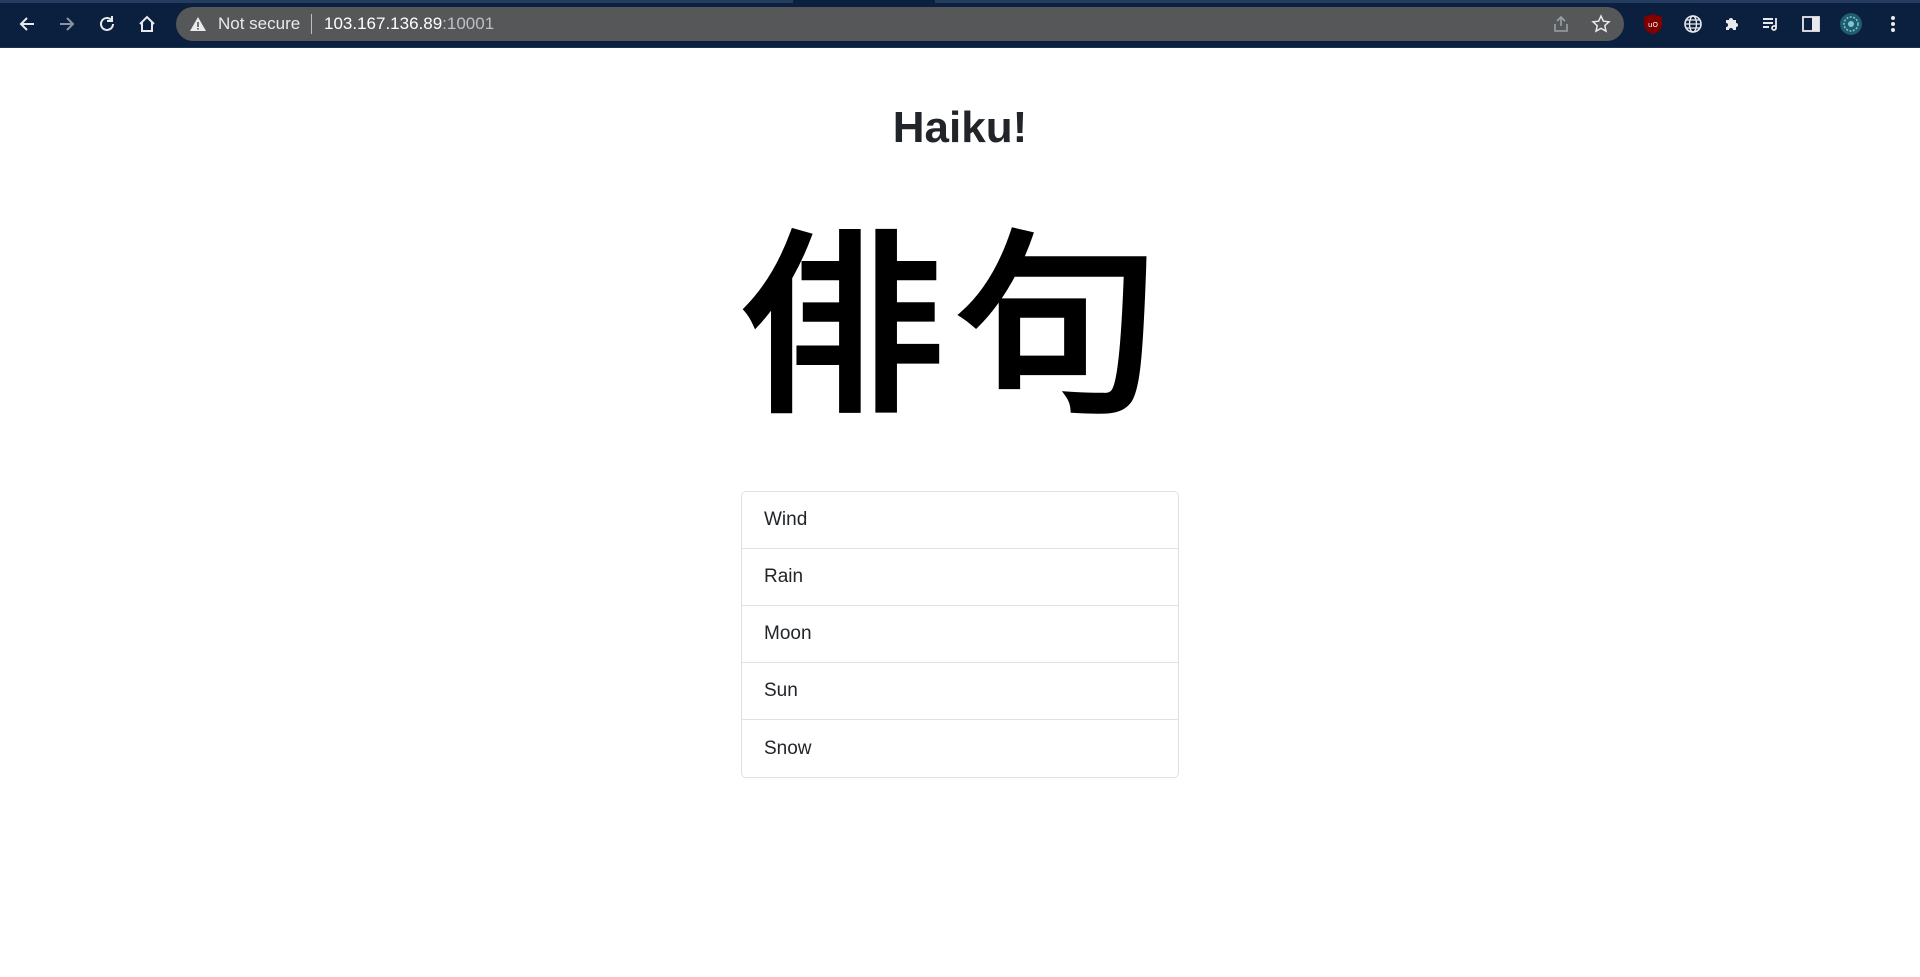 The height and width of the screenshot is (977, 1920). I want to click on globe-icon, so click(1693, 24).